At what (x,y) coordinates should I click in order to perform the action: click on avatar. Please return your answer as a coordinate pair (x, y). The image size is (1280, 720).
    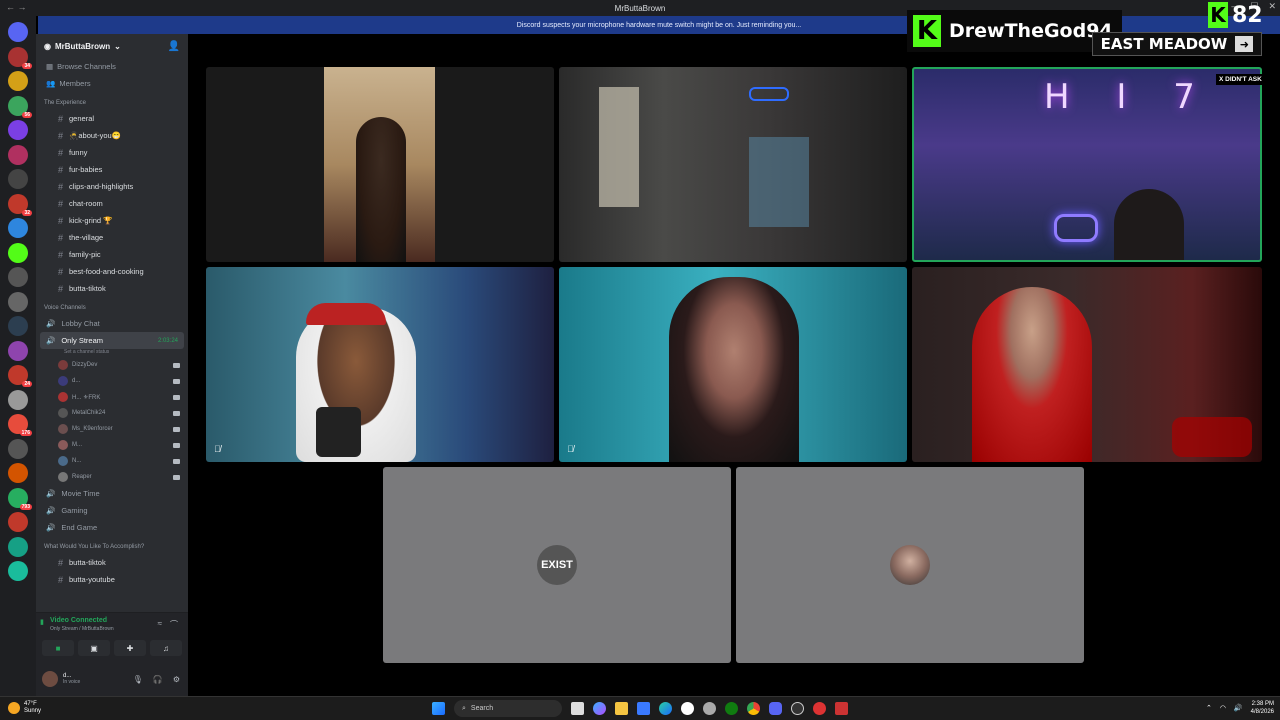
    Looking at the image, I should click on (50, 679).